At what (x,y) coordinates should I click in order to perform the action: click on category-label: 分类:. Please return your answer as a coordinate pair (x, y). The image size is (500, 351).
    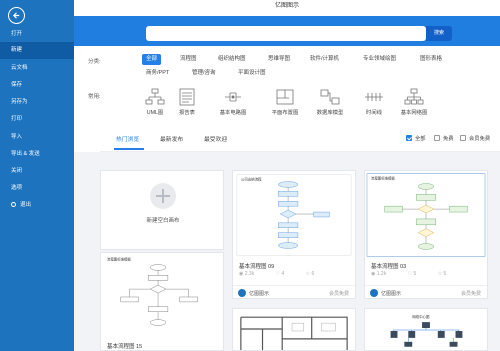
    Looking at the image, I should click on (94, 62).